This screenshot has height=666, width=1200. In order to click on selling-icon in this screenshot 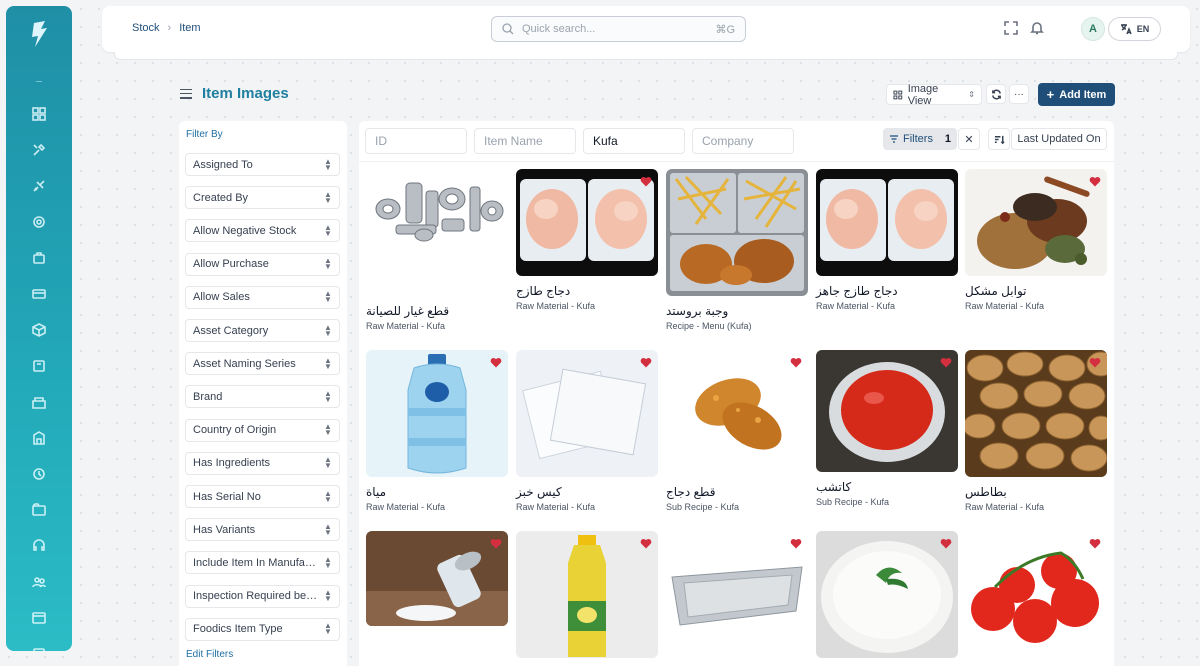, I will do `click(39, 294)`.